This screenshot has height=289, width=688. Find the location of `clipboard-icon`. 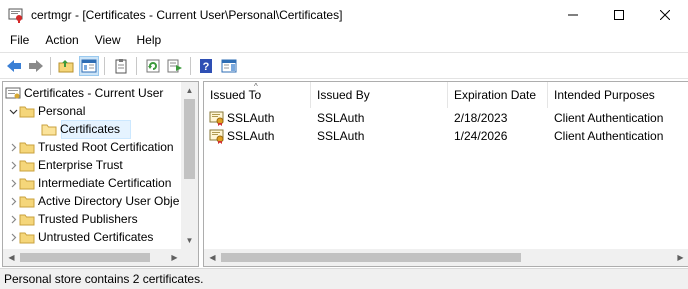

clipboard-icon is located at coordinates (121, 66).